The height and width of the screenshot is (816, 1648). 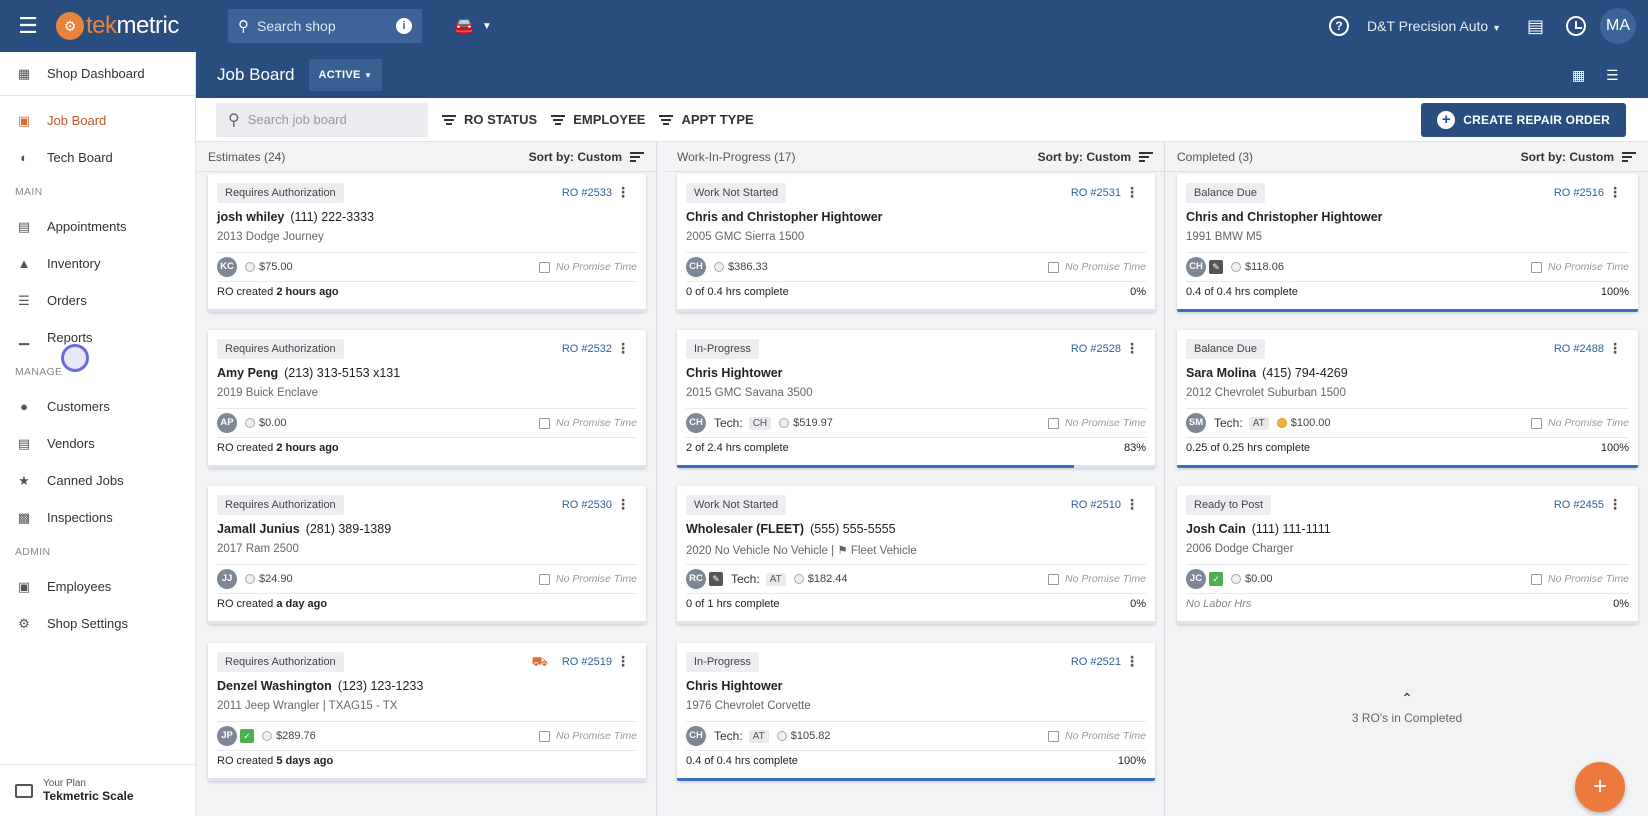 What do you see at coordinates (1339, 26) in the screenshot?
I see `help-icon: ?` at bounding box center [1339, 26].